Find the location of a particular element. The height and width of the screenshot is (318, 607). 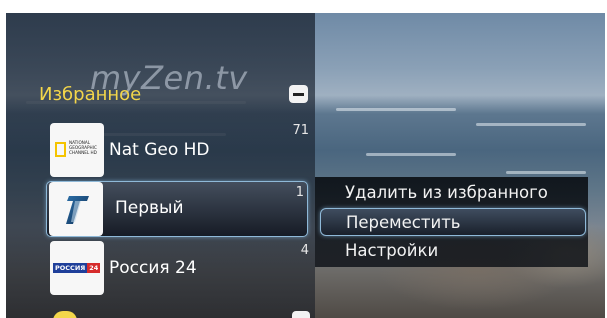

channel-row-perviy: Первый 1 is located at coordinates (177, 209).